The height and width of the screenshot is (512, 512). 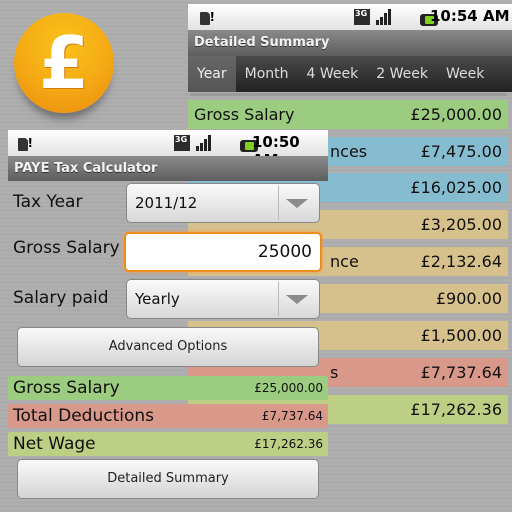 What do you see at coordinates (461, 224) in the screenshot?
I see `detail-value: £3,205.00` at bounding box center [461, 224].